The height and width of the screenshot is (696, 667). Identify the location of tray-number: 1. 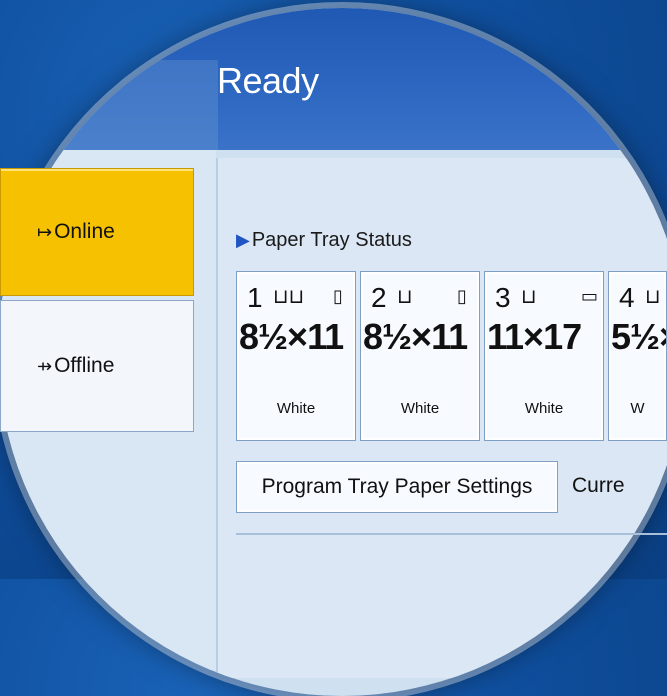
(255, 297).